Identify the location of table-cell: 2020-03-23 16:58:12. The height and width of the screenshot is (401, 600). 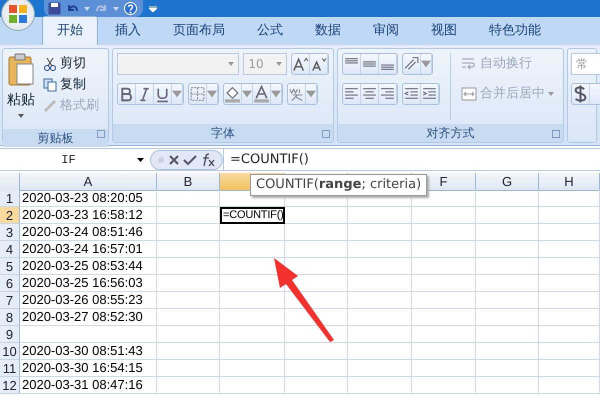
(88, 215).